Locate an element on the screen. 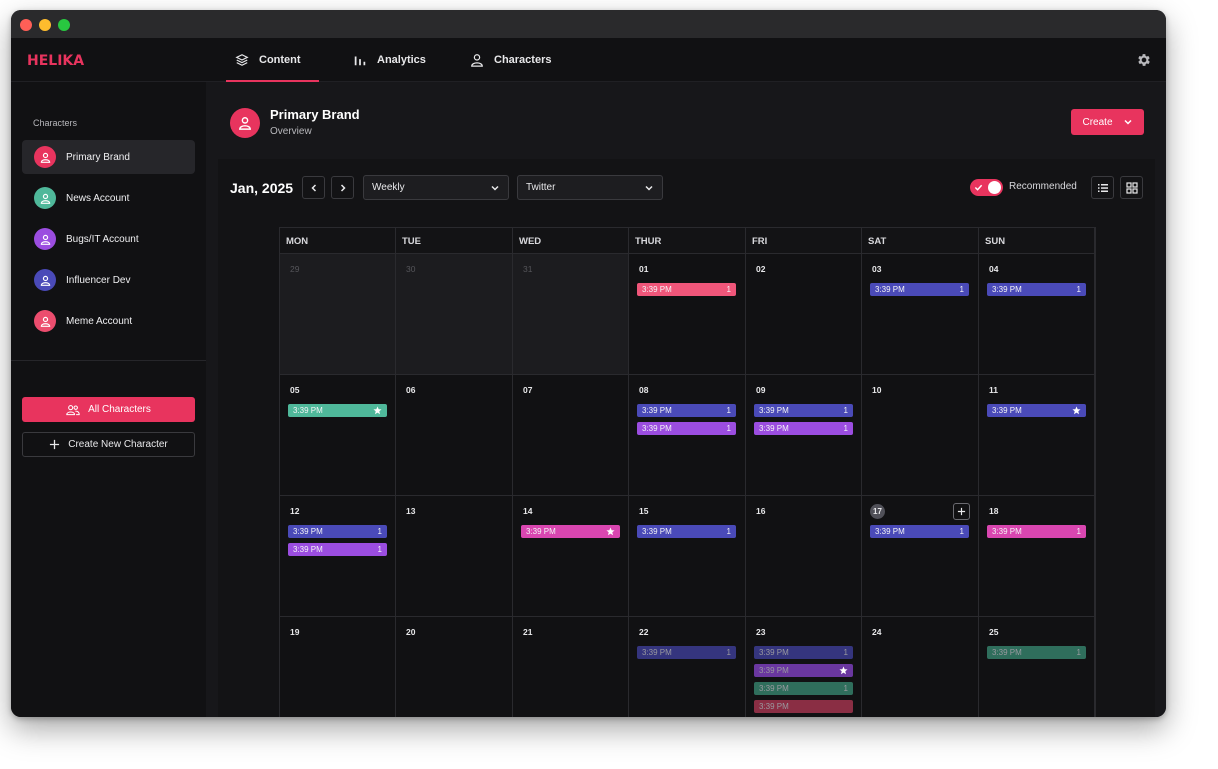 The height and width of the screenshot is (769, 1218). calendar-day-cell: 09 3:39 PM 1 3:39 PM 1 is located at coordinates (804, 435).